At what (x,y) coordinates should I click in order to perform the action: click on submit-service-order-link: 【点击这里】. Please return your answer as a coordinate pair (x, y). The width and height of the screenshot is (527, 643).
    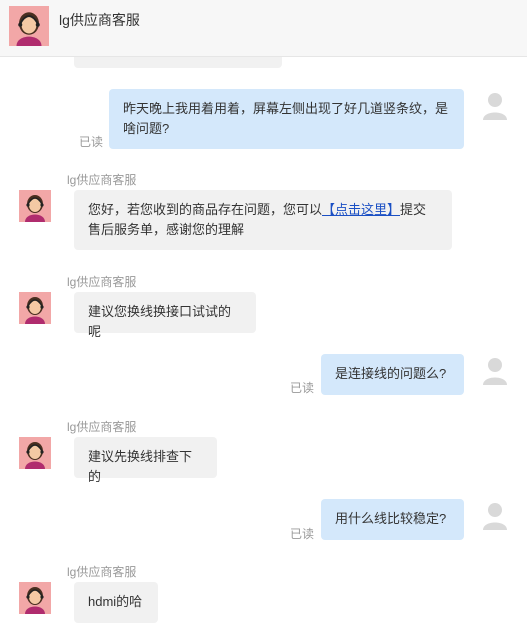
    Looking at the image, I should click on (361, 209).